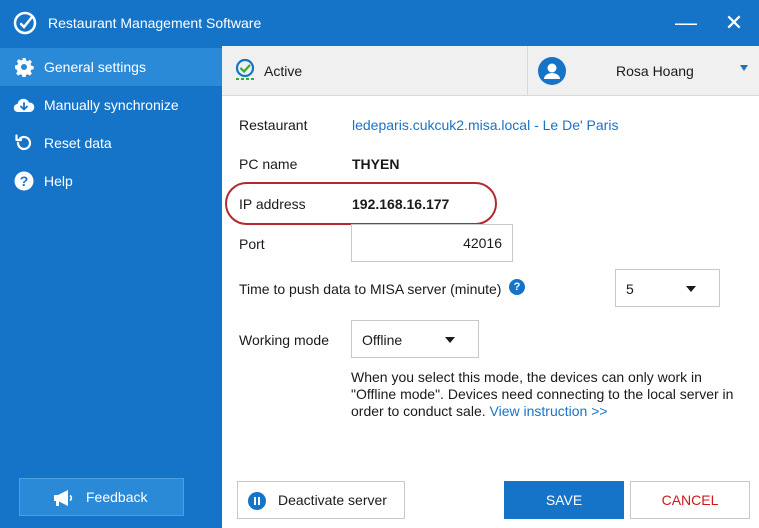 The width and height of the screenshot is (759, 528). I want to click on status-bar: Active Rosa Hoang, so click(490, 71).